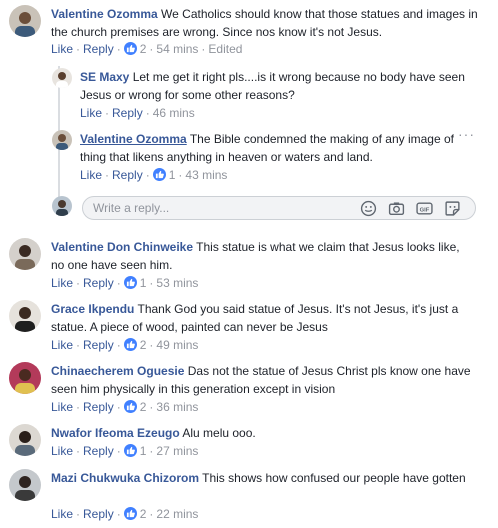 The image size is (498, 528). Describe the element at coordinates (117, 371) in the screenshot. I see `comment-author: Chinaecherem Oguesie` at that location.